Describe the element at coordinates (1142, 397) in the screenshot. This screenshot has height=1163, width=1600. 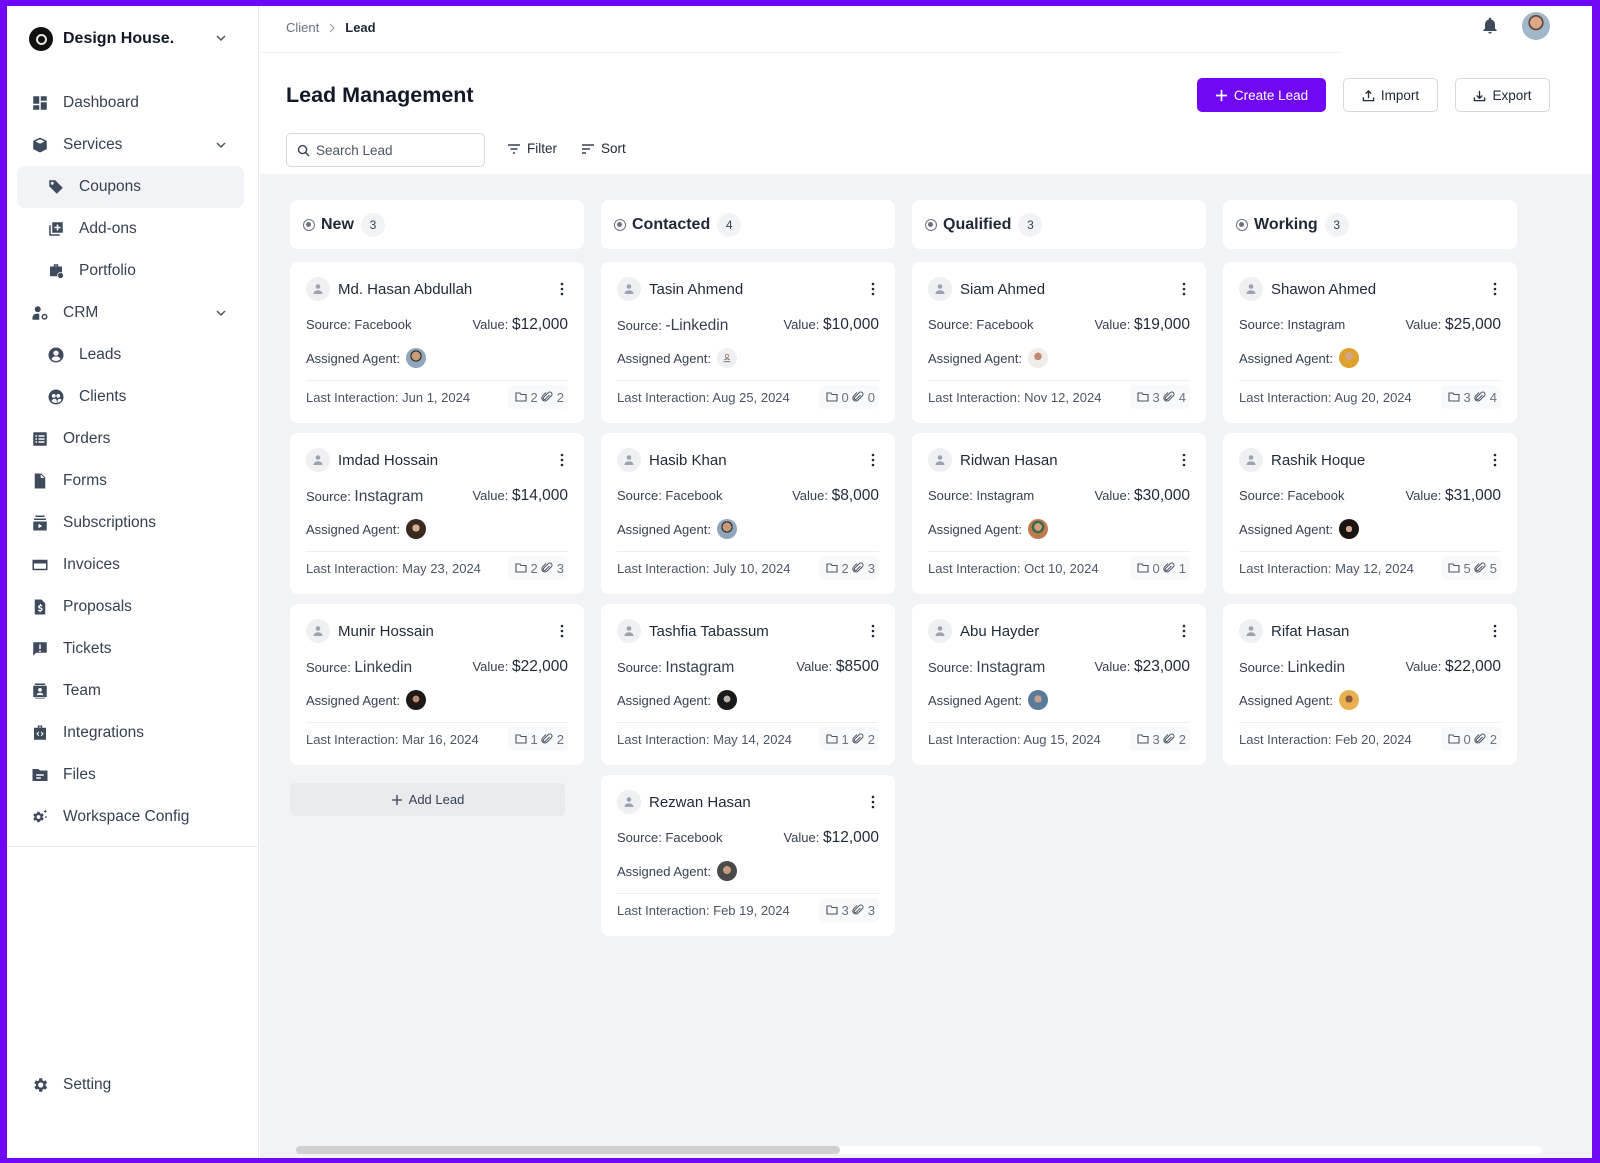
I see `file-icon` at that location.